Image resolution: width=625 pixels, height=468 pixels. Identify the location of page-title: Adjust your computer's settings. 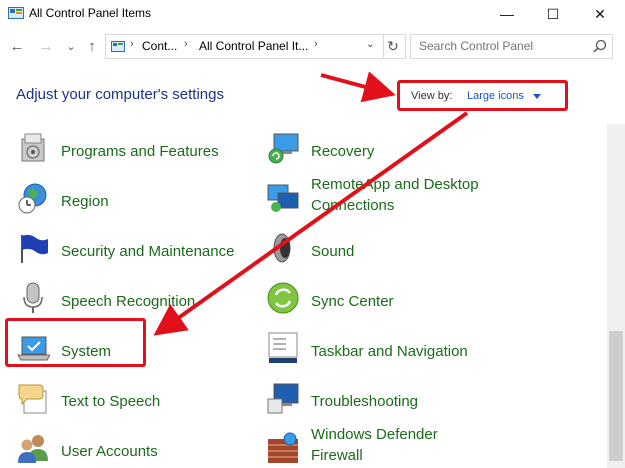
(120, 94).